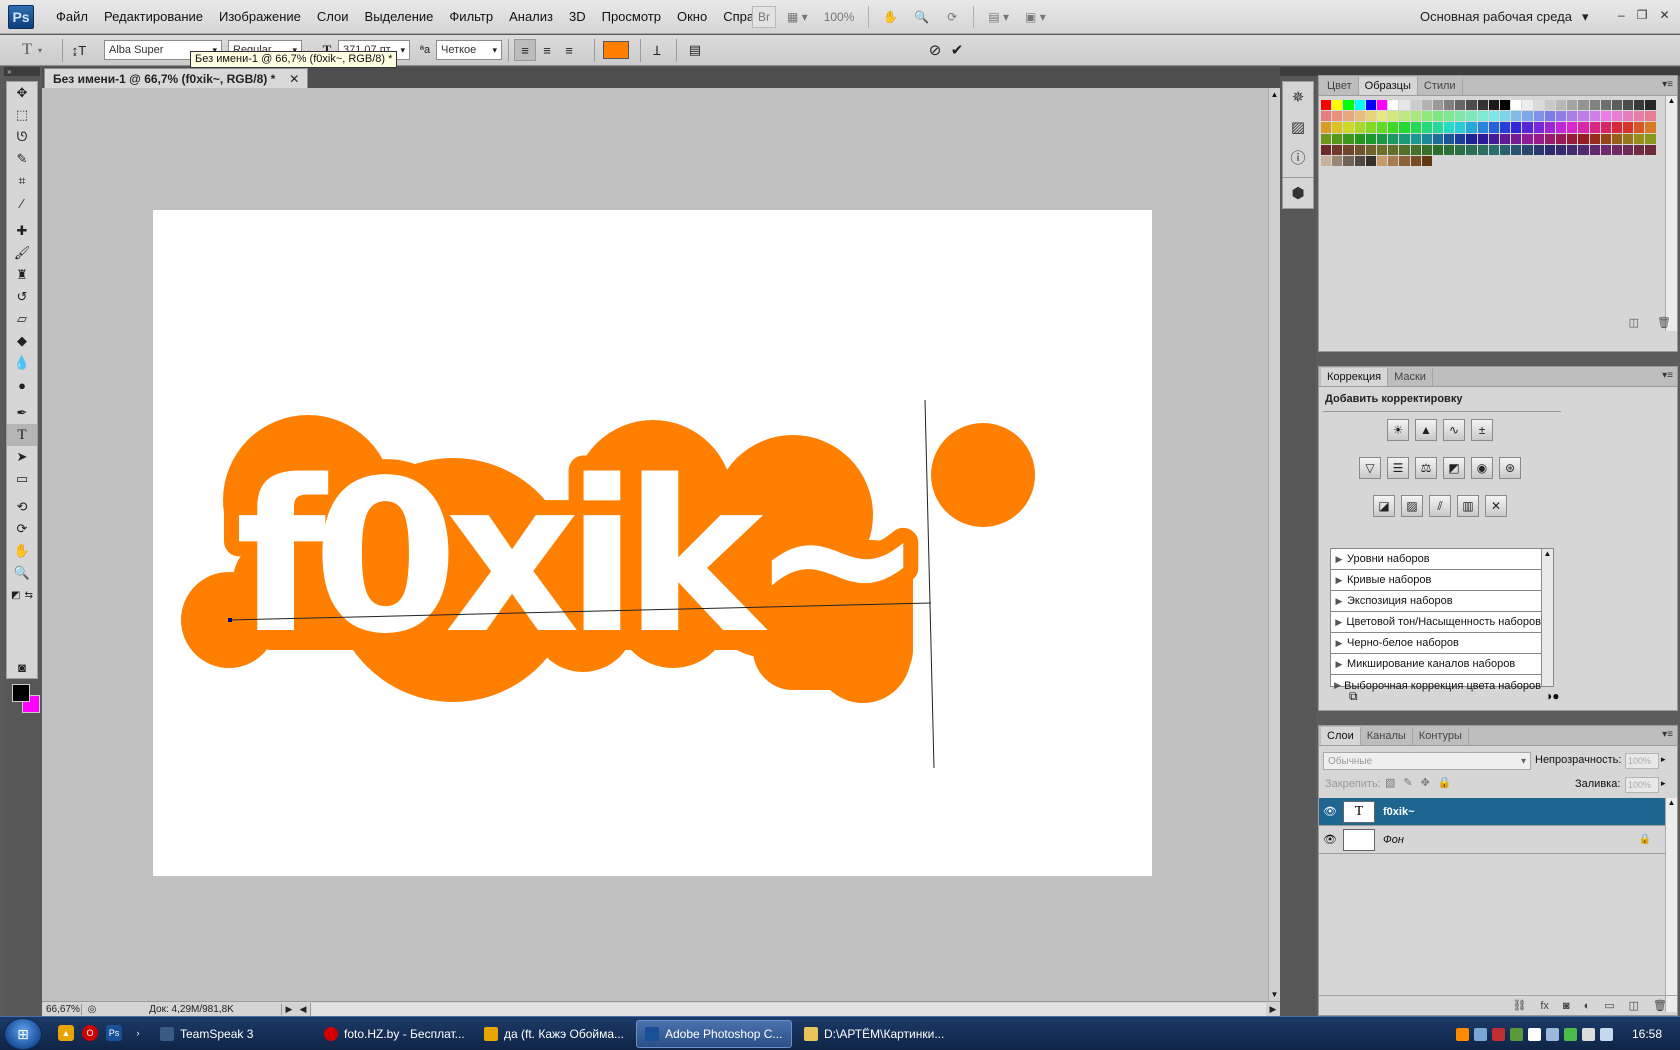 This screenshot has width=1680, height=1050. Describe the element at coordinates (921, 17) in the screenshot. I see `zoom-tool-icon: 🔍` at that location.